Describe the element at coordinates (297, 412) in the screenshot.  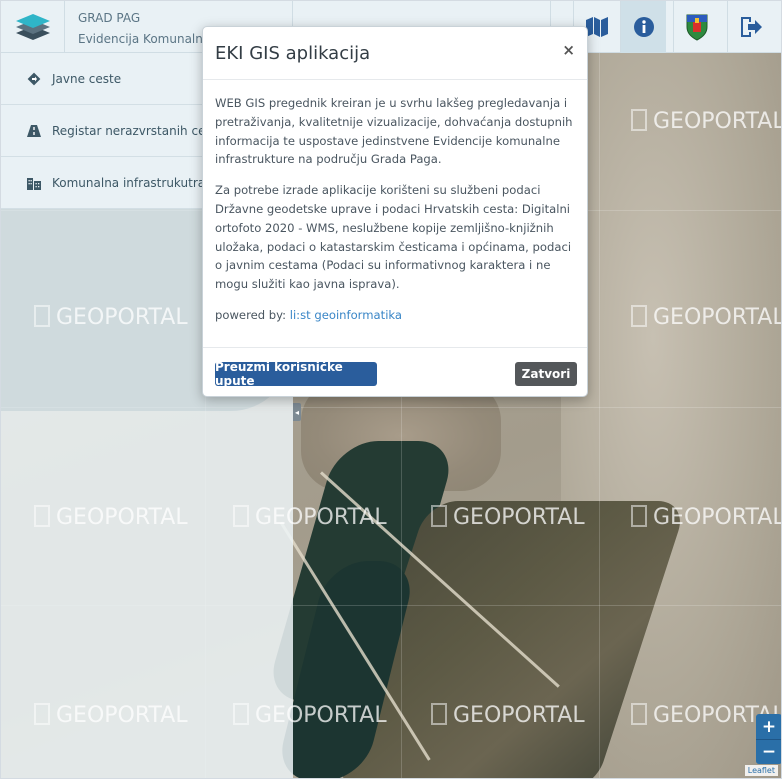
I see `sidebar-collapse-handle: ◂` at that location.